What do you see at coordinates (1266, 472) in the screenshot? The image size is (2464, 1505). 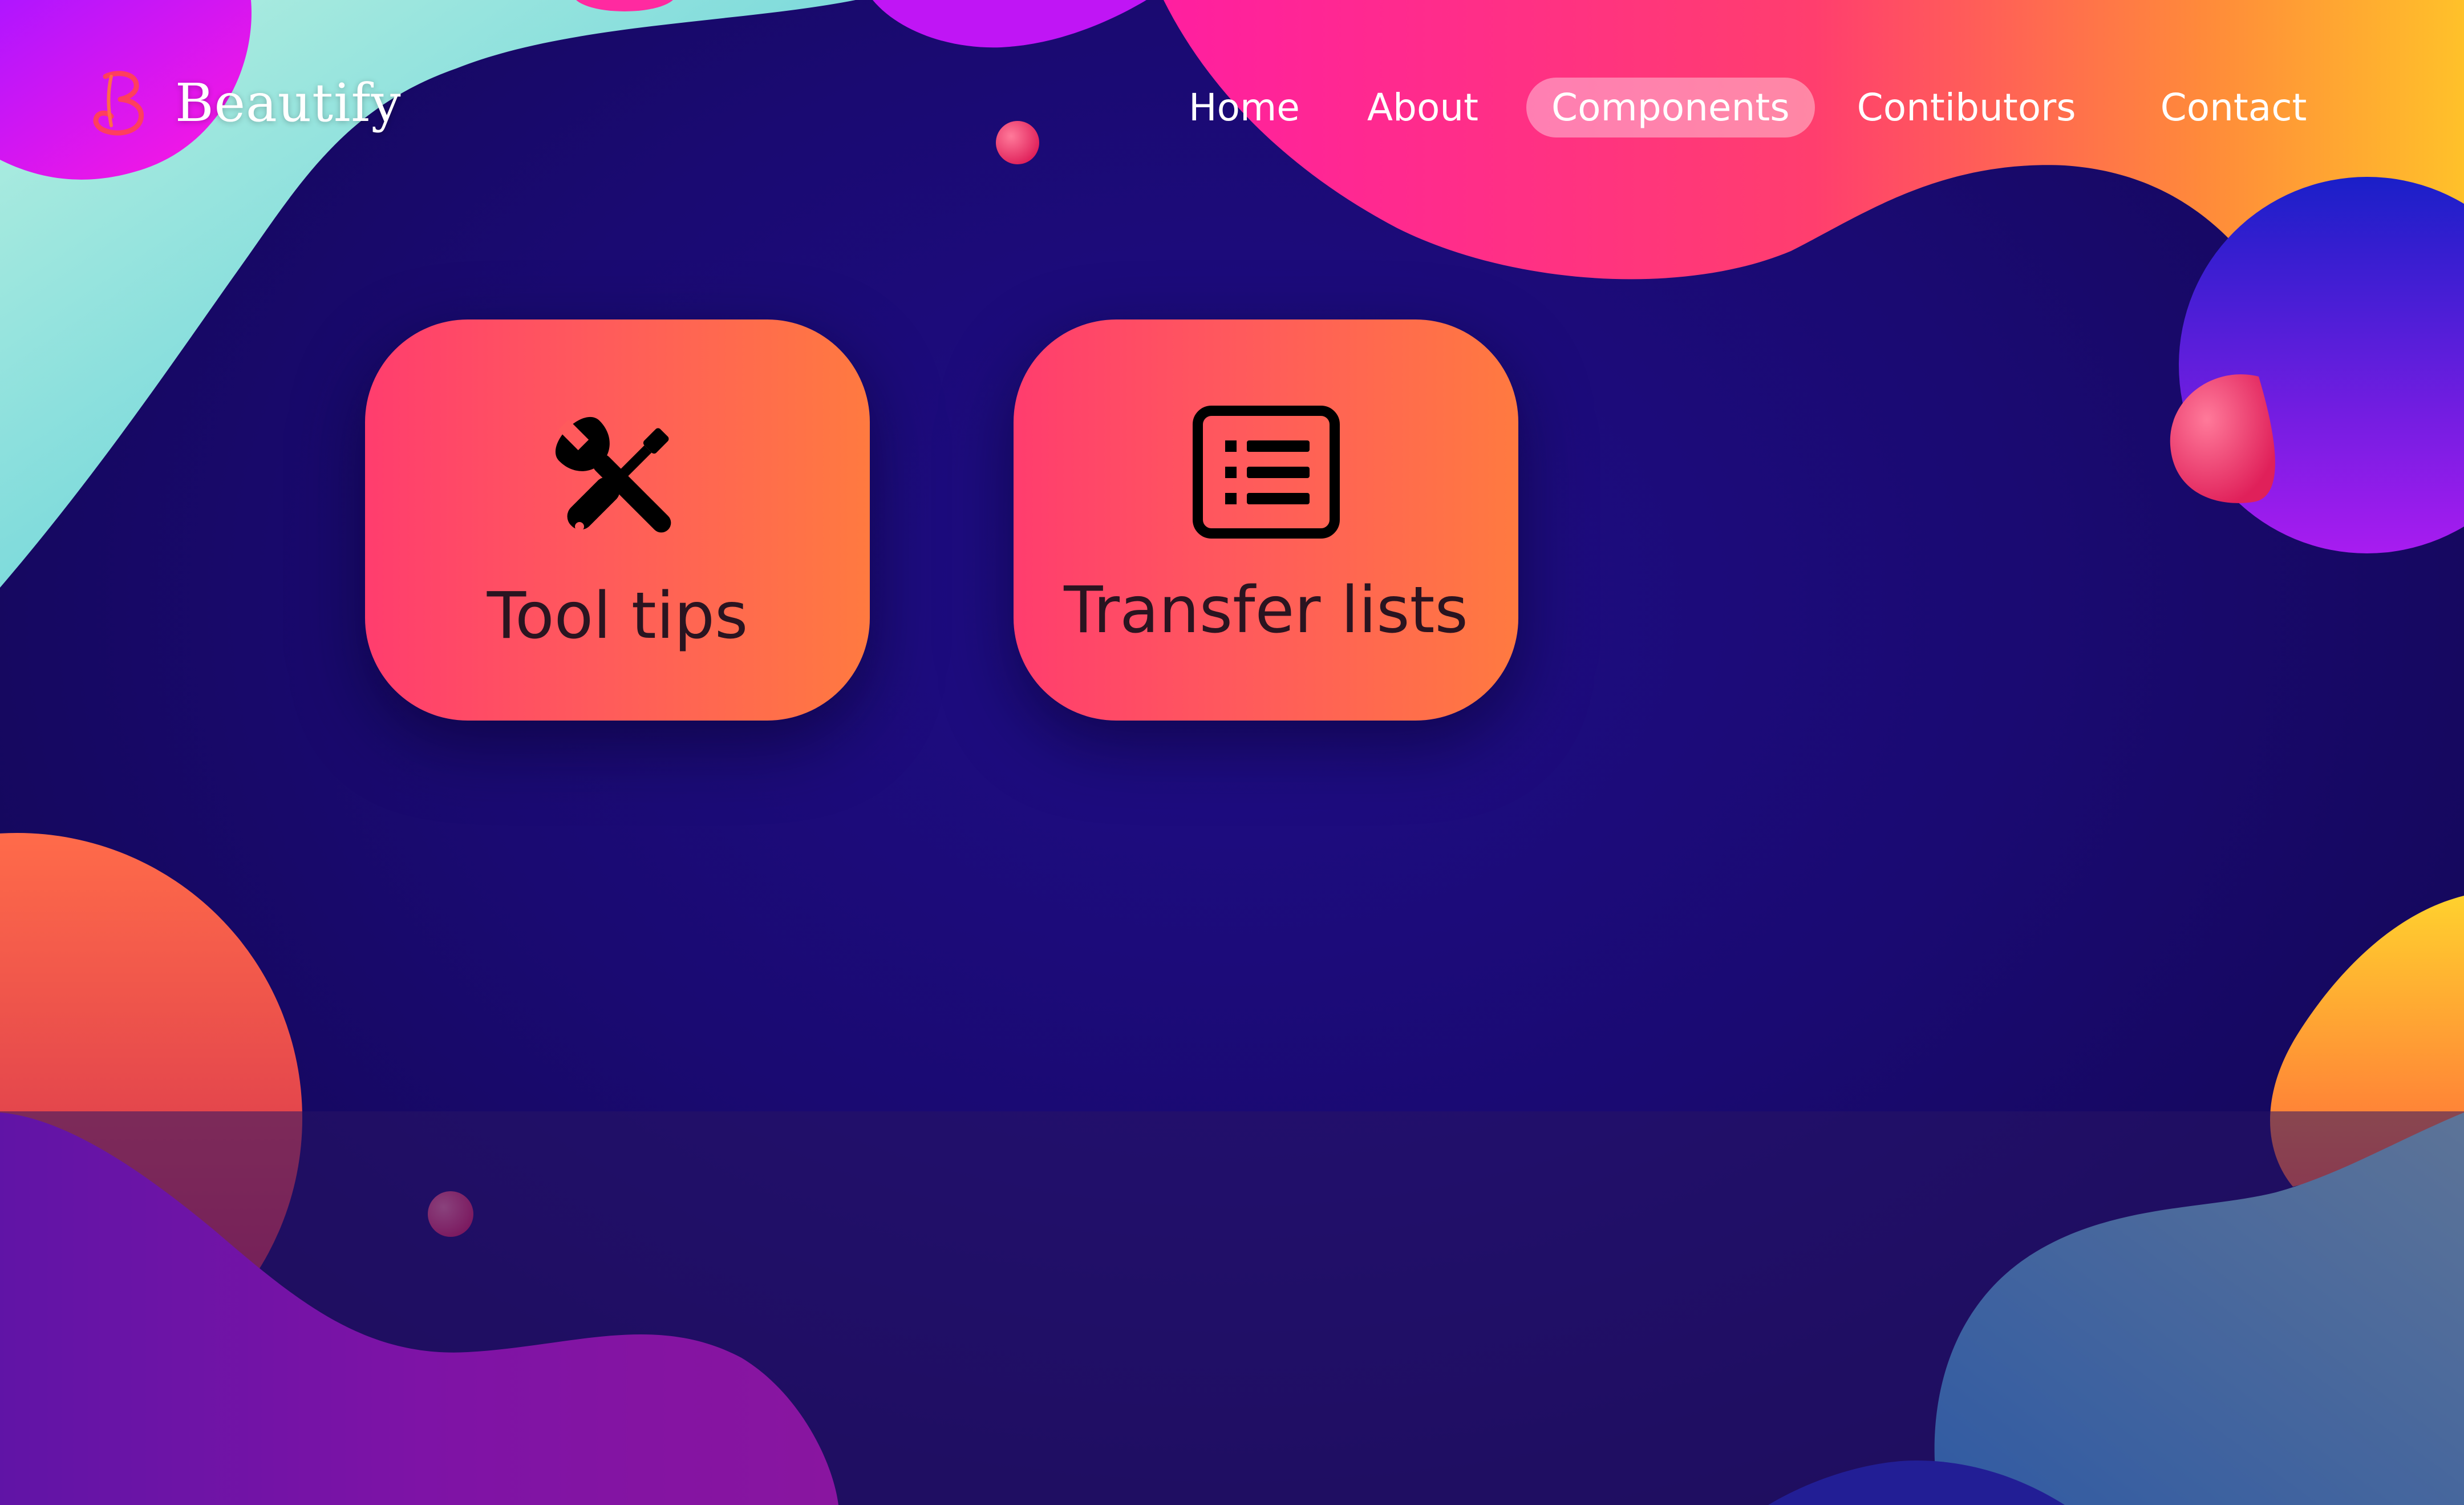 I see `list-icon` at bounding box center [1266, 472].